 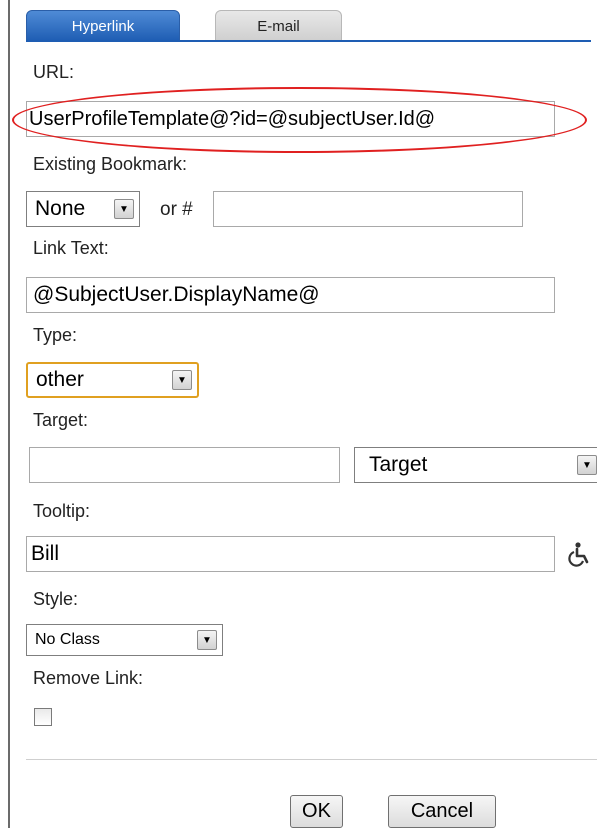 I want to click on url-label: URL:, so click(x=54, y=72).